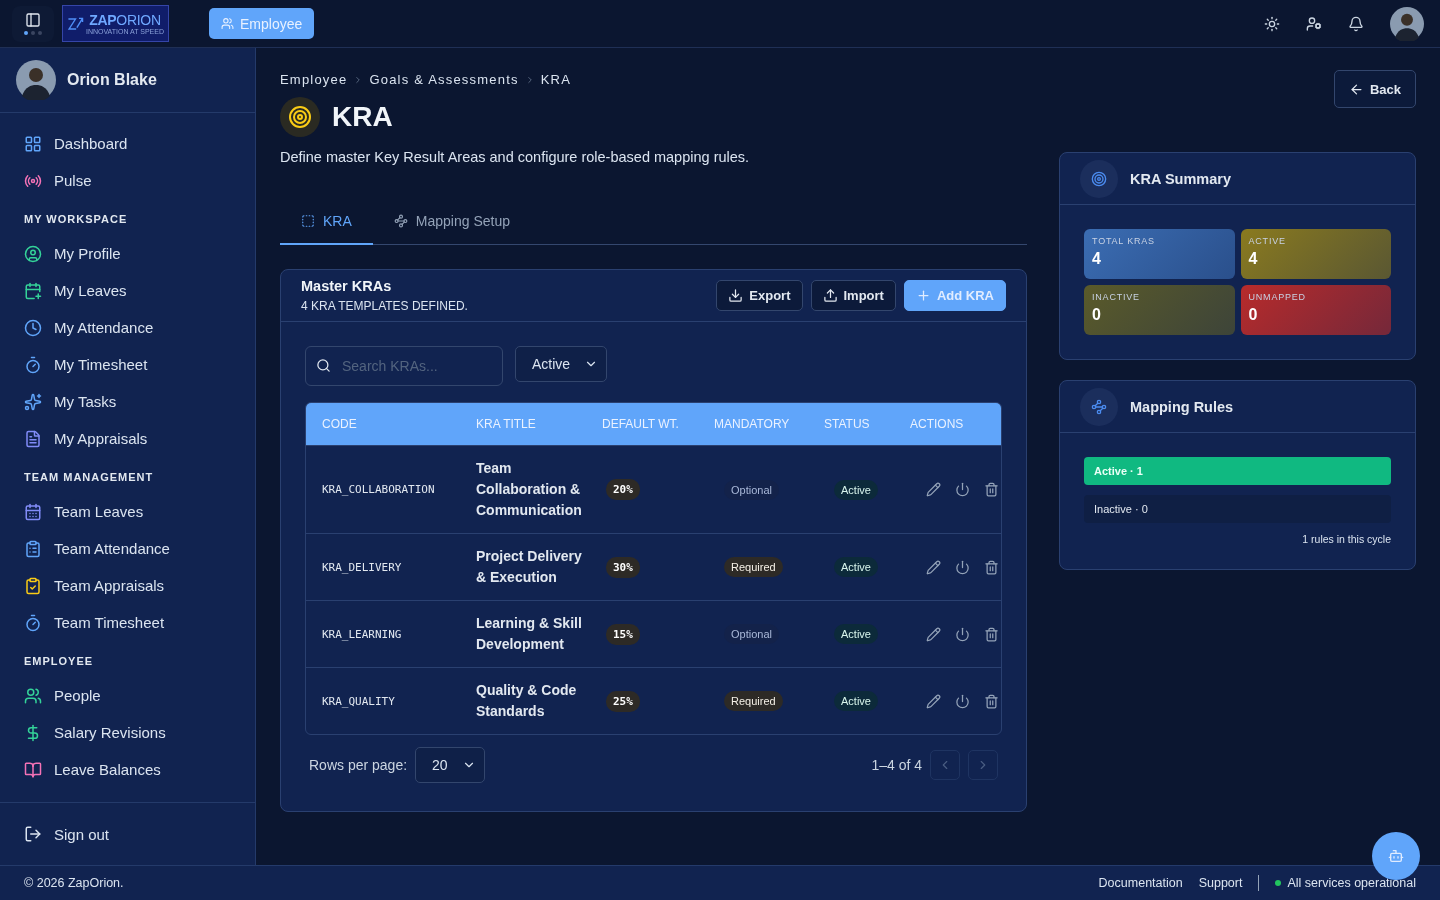 The height and width of the screenshot is (900, 1440). I want to click on sidebar-item: Salary Revisions, so click(127, 732).